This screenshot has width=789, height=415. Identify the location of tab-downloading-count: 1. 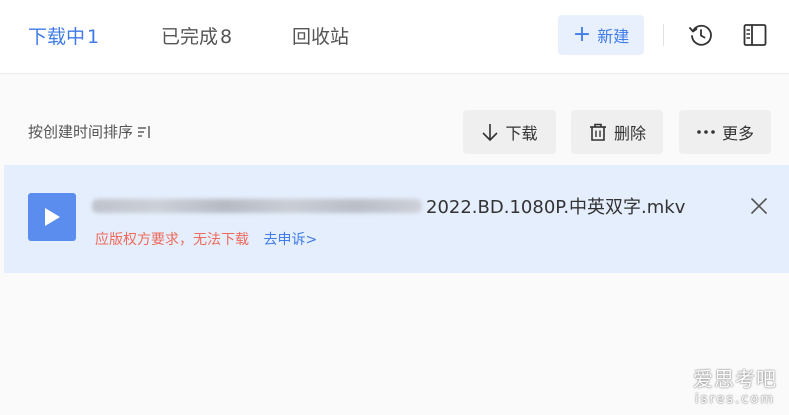
(93, 37).